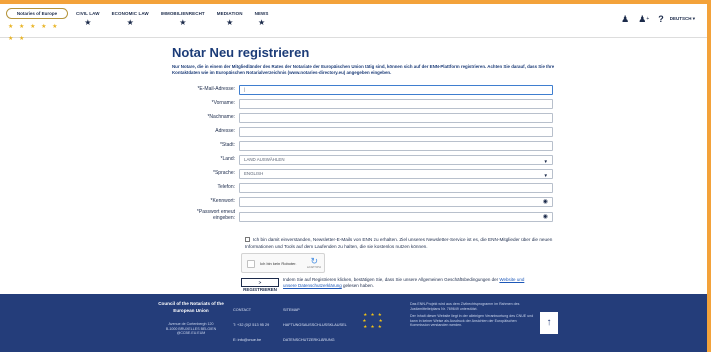 This screenshot has width=711, height=352. What do you see at coordinates (241, 52) in the screenshot?
I see `page-title: Notar Neu registrieren` at bounding box center [241, 52].